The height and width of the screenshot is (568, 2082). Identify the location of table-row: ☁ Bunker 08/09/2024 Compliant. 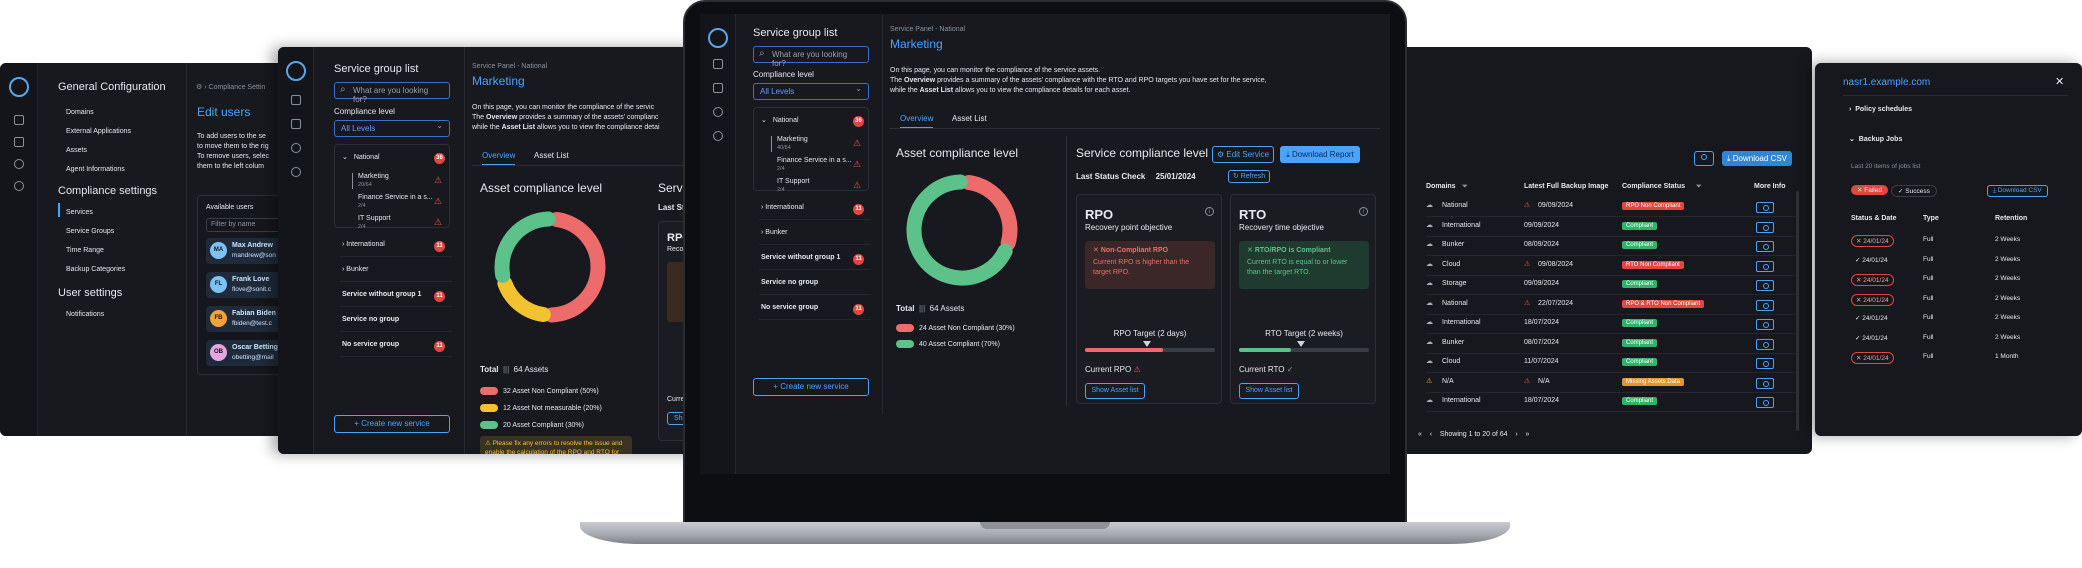
(1611, 247).